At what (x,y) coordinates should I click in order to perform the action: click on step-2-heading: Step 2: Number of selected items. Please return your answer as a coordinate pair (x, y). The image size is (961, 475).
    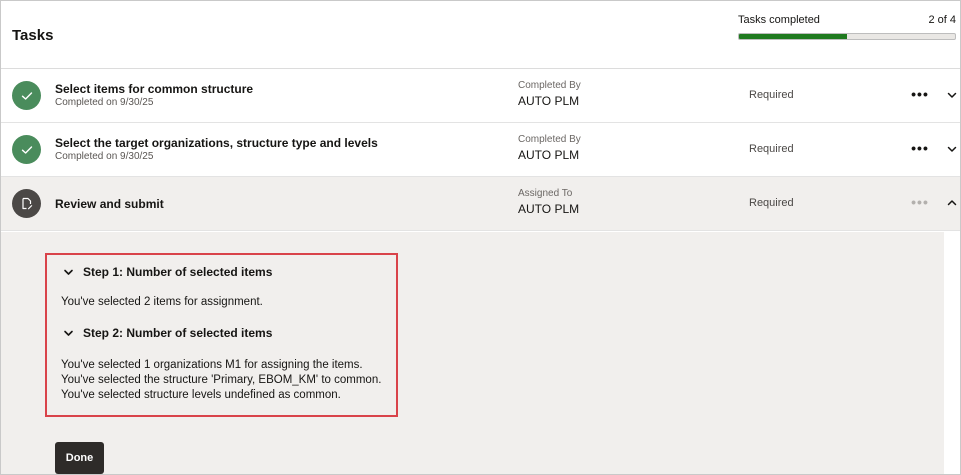
    Looking at the image, I should click on (178, 333).